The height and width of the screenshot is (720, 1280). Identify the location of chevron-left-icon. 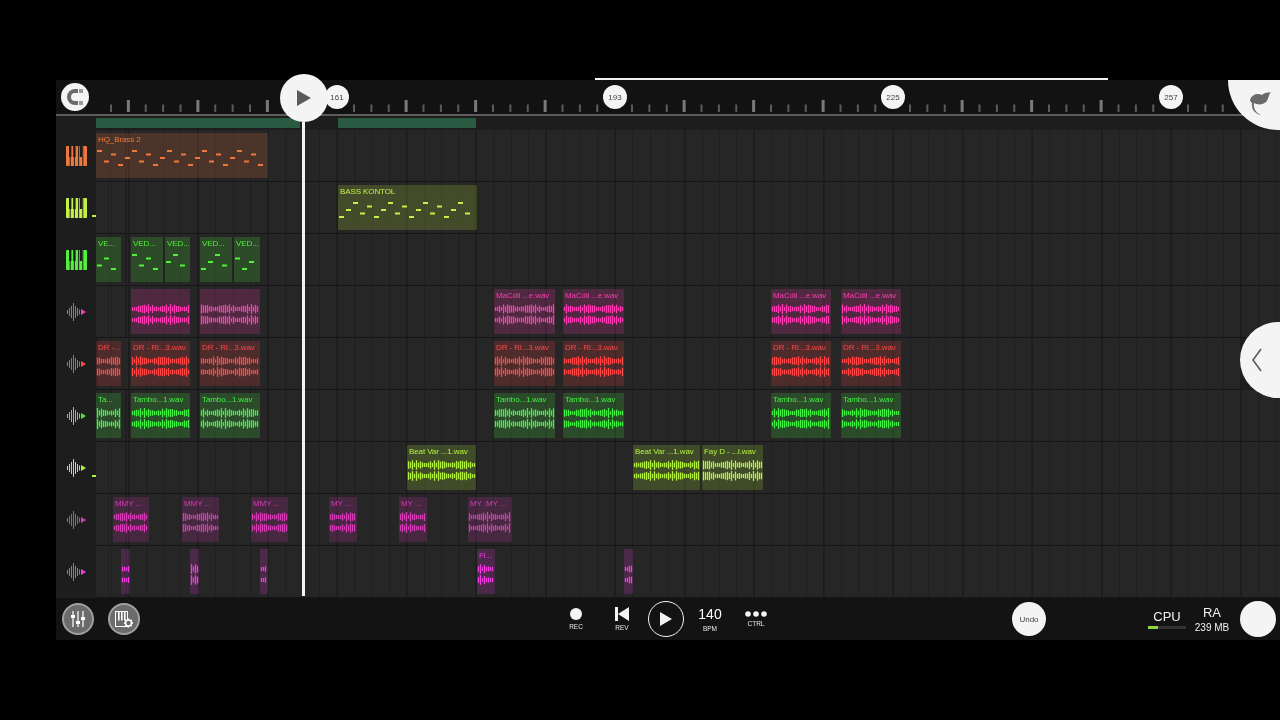
(1257, 360).